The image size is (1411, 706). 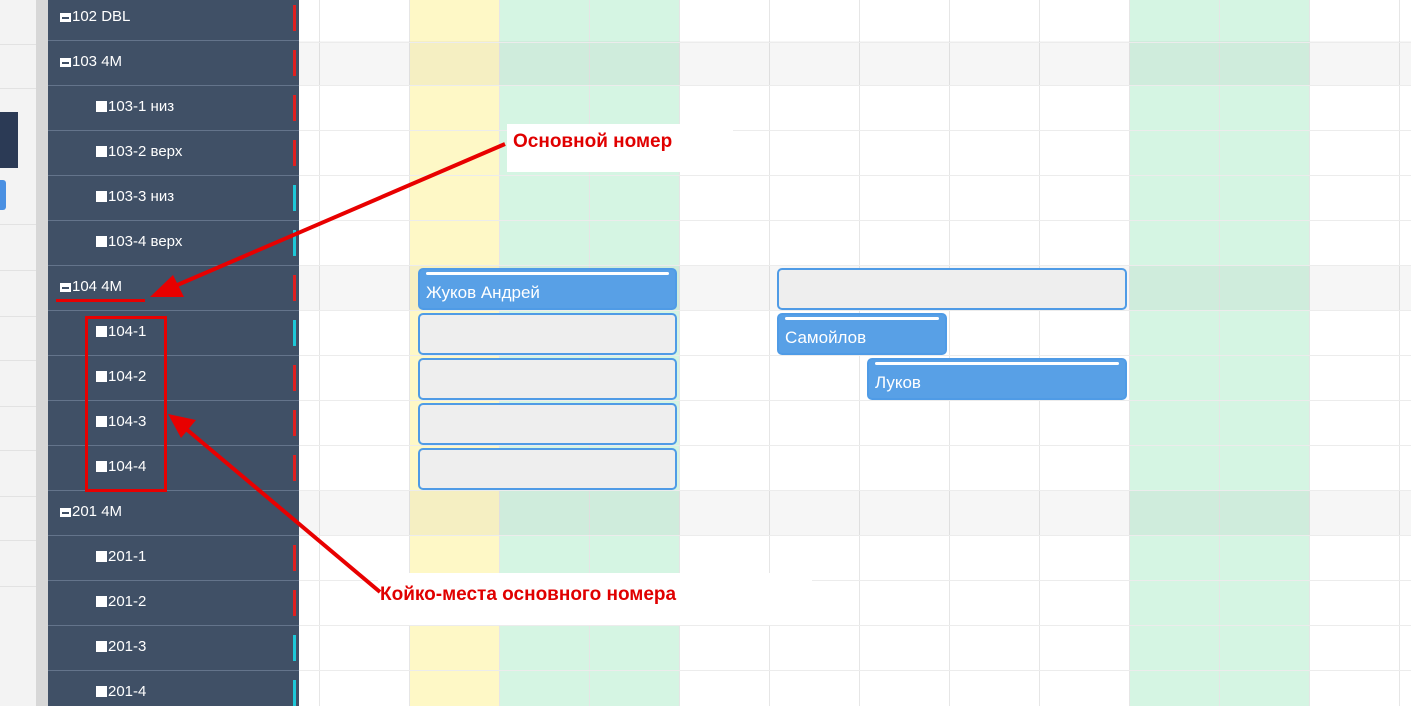 I want to click on arrow-to-beds-line, so click(x=282, y=510).